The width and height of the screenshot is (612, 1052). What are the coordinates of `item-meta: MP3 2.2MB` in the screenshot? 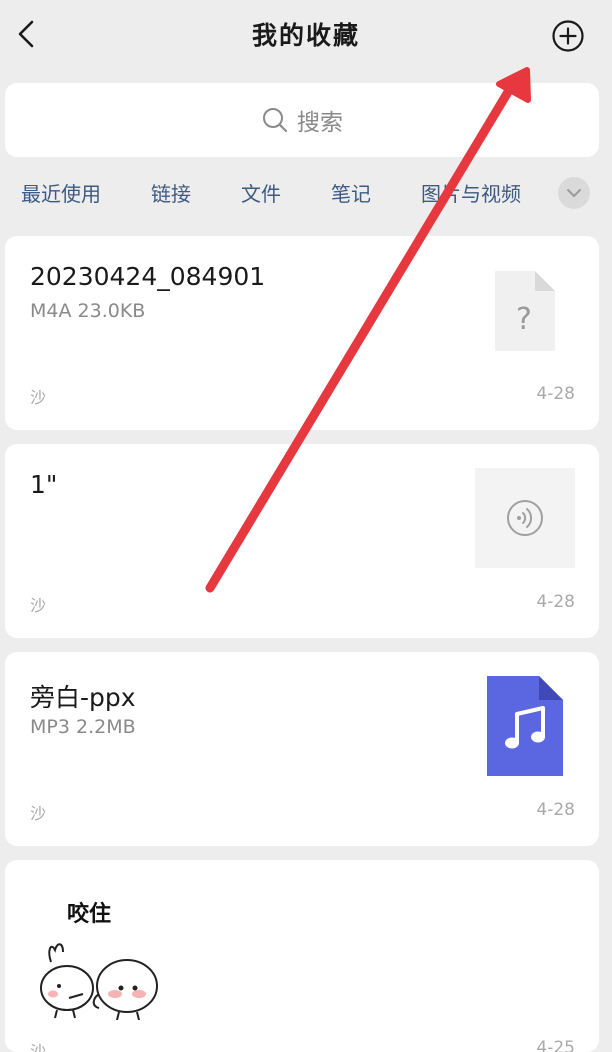 It's located at (83, 727).